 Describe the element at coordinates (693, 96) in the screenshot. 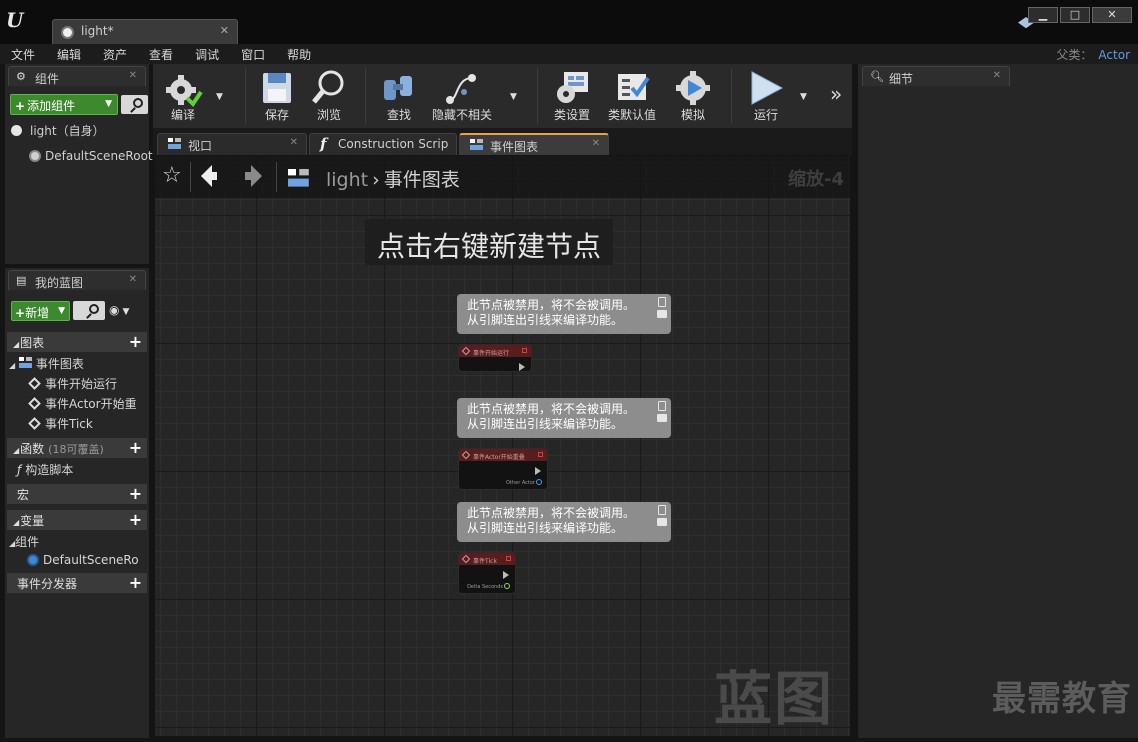

I see `simulate-button: 模拟` at that location.